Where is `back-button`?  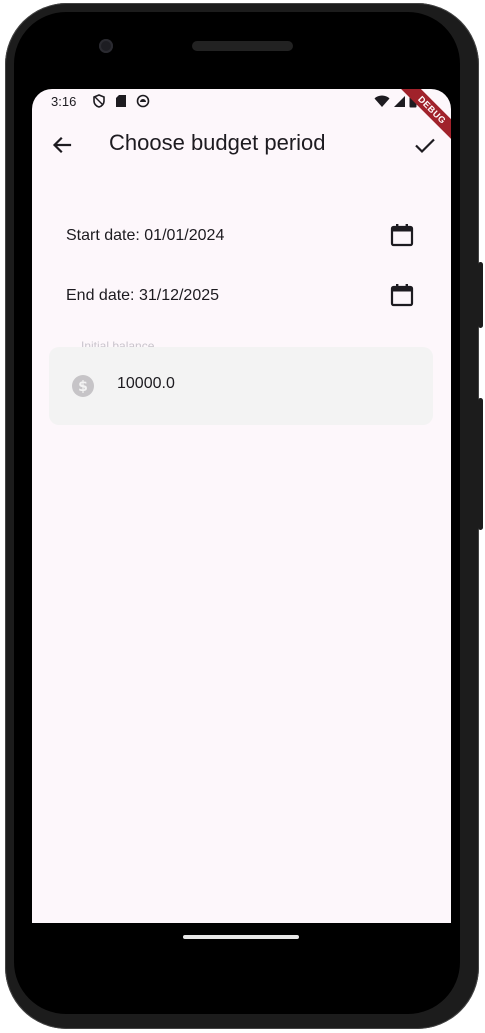
back-button is located at coordinates (62, 145).